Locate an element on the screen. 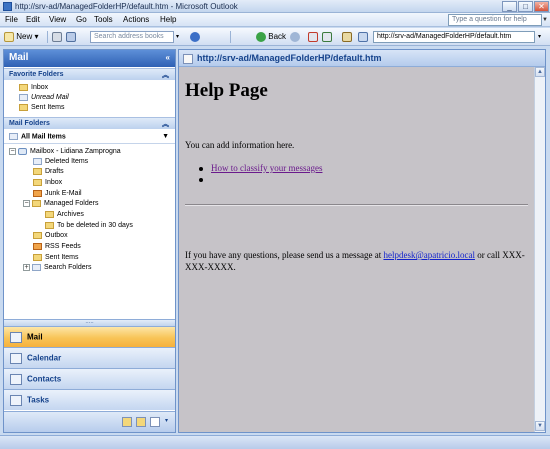 The height and width of the screenshot is (449, 550). expand-toggle-icon: + is located at coordinates (26, 267).